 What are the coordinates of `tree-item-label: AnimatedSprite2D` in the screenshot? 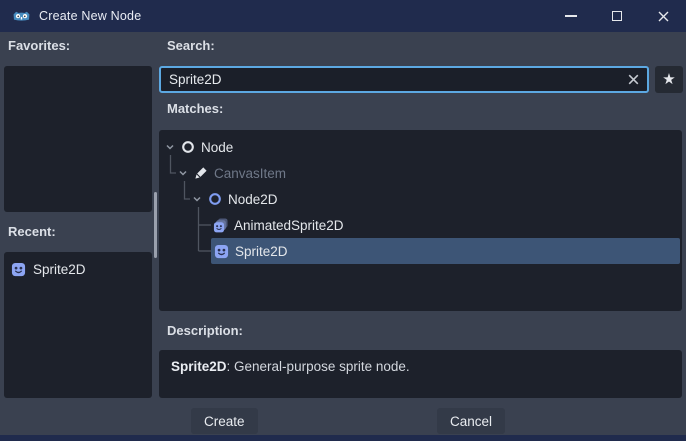 It's located at (289, 225).